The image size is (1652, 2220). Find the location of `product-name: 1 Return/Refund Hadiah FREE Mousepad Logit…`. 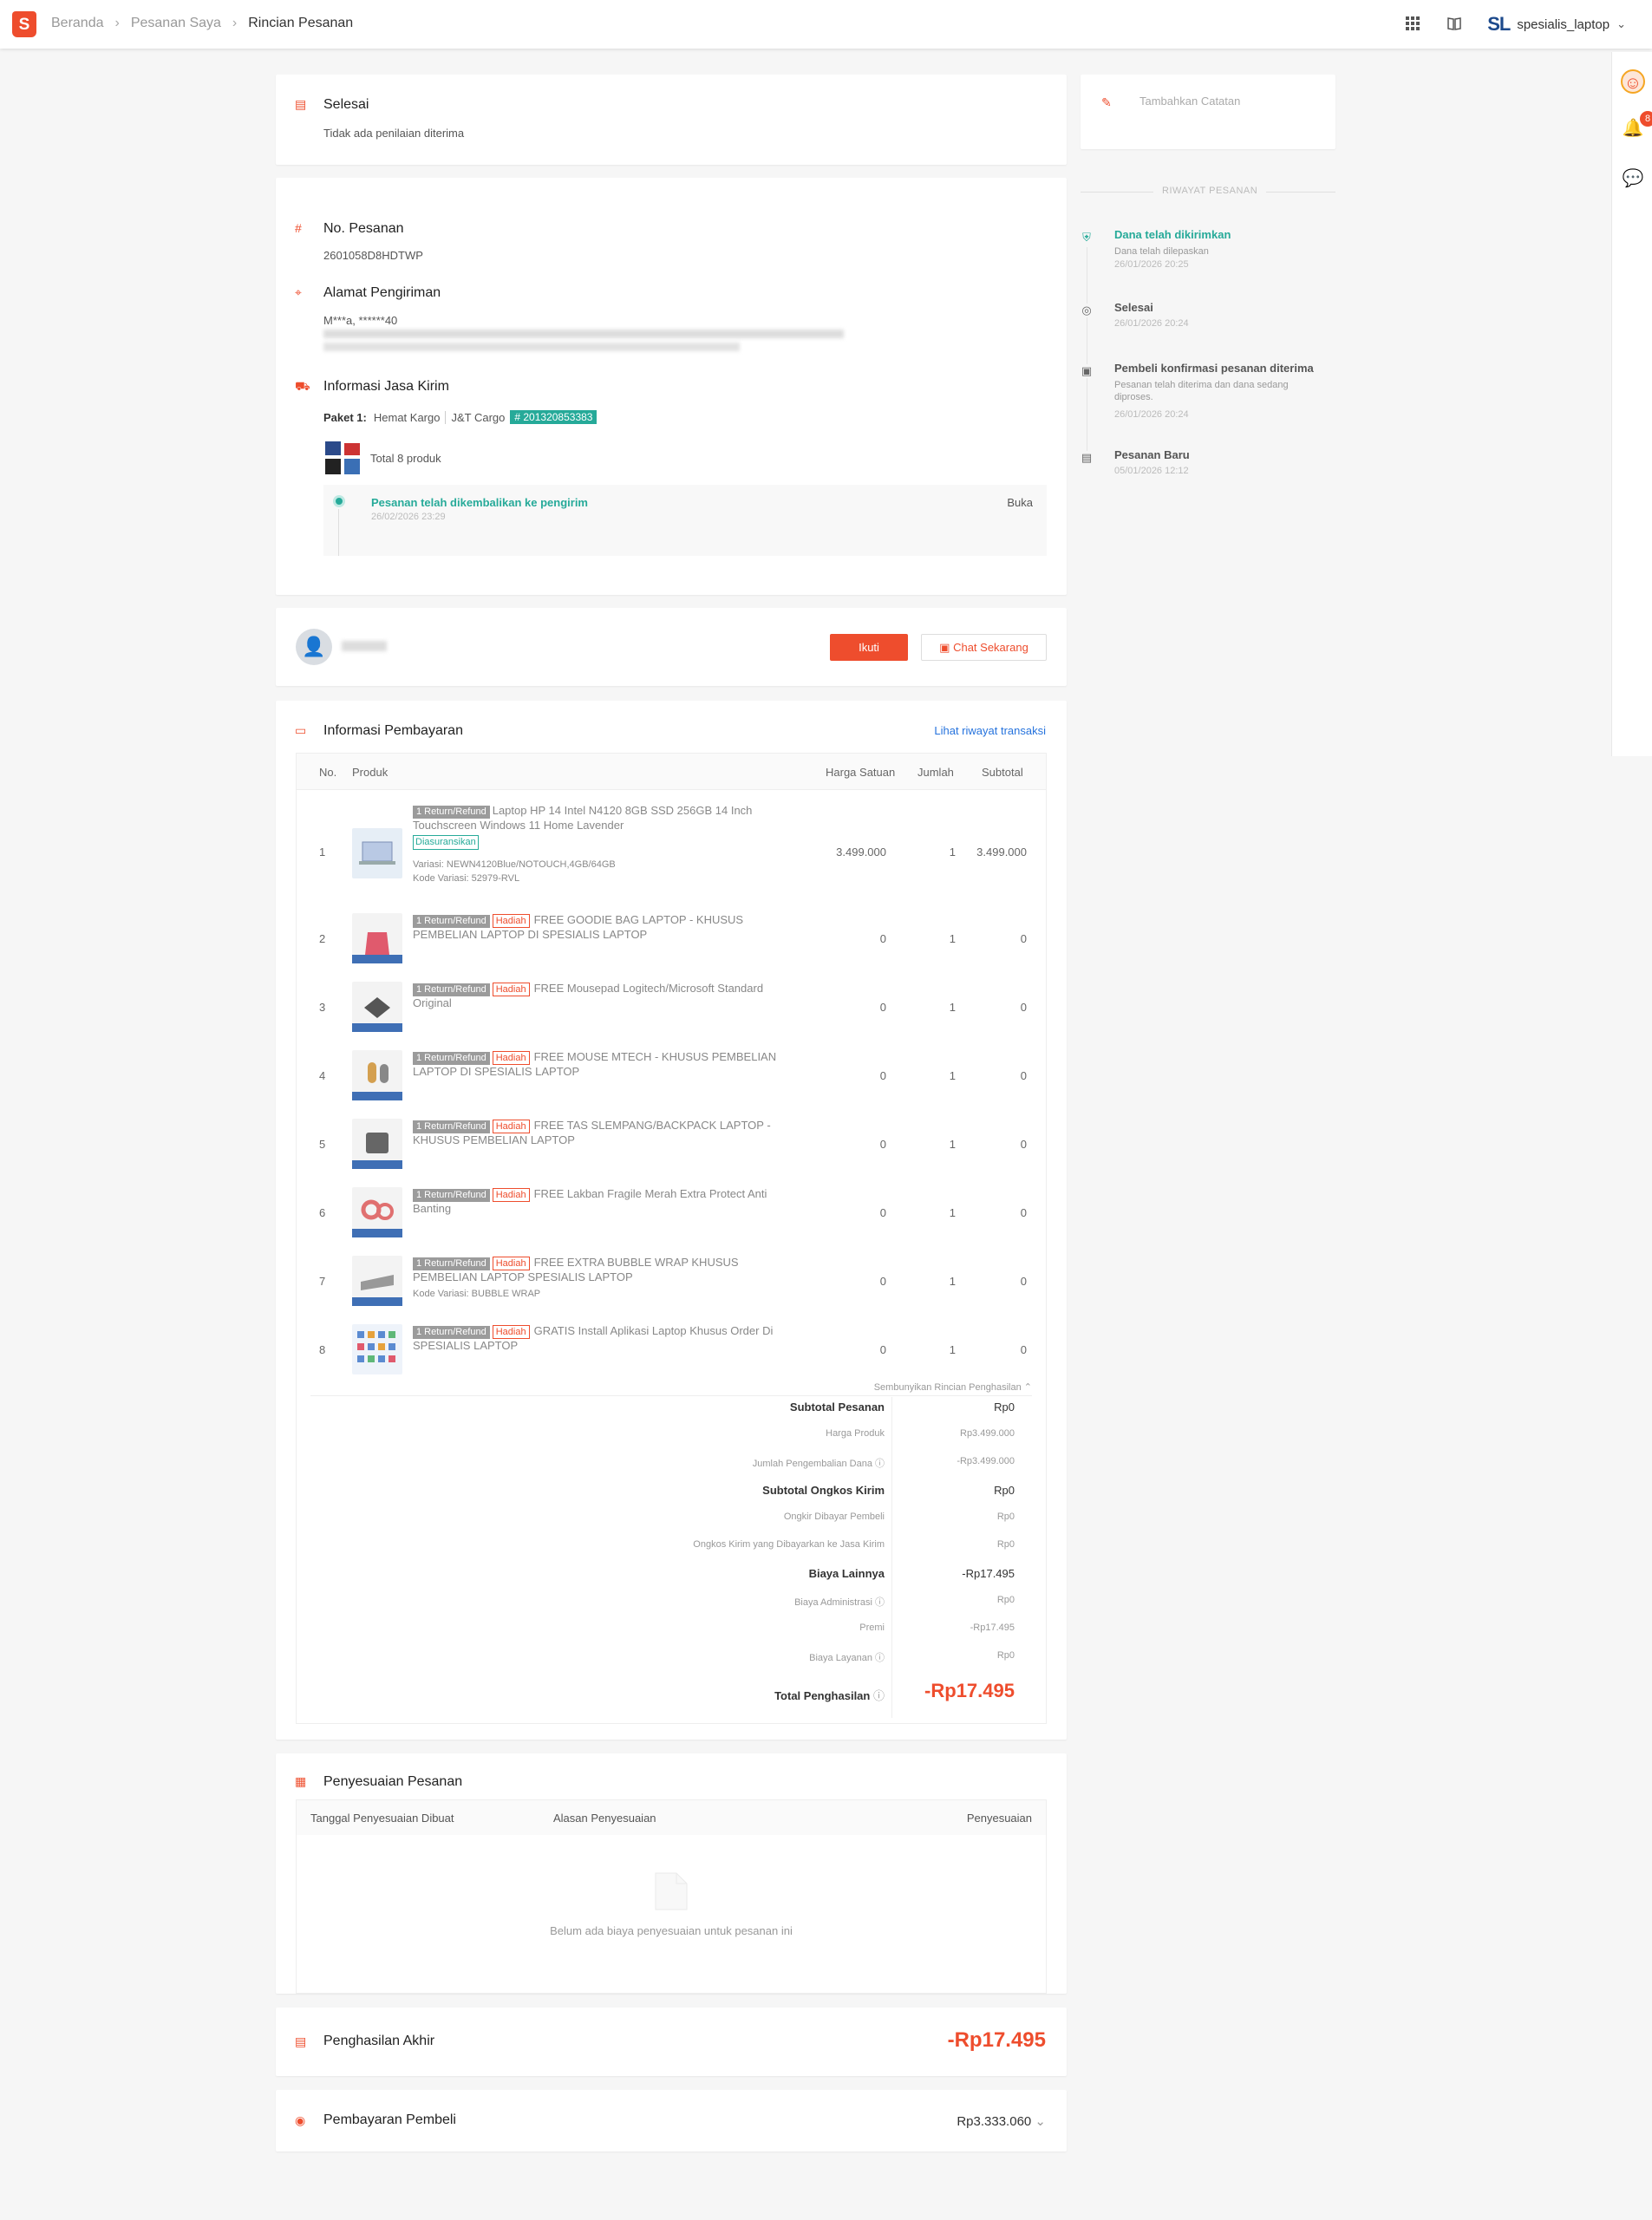

product-name: 1 Return/Refund Hadiah FREE Mousepad Logit… is located at coordinates (608, 996).